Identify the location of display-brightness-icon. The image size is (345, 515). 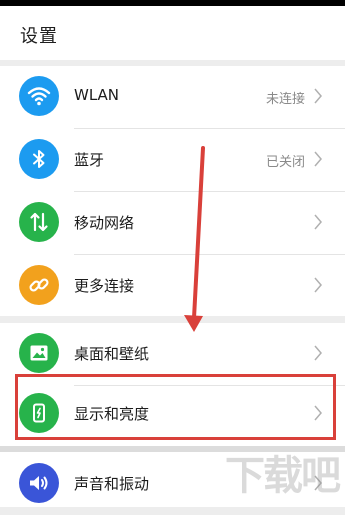
(39, 413).